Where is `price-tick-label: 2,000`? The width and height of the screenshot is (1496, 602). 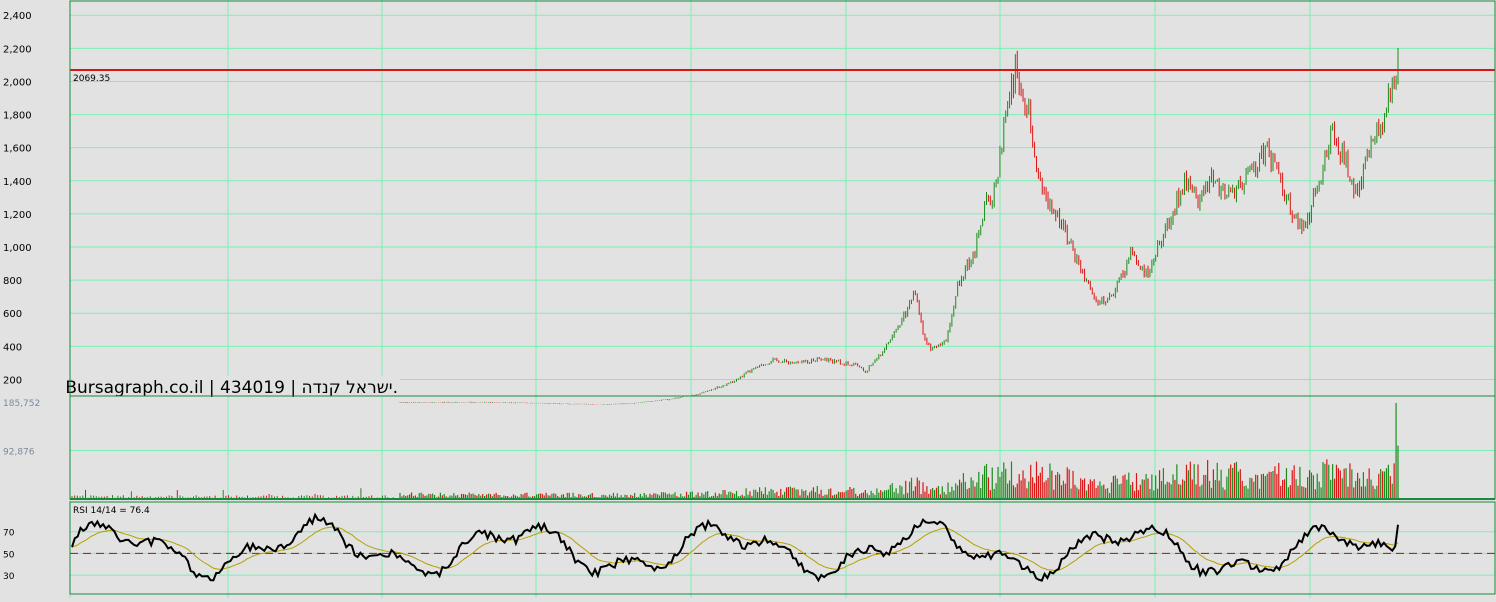 price-tick-label: 2,000 is located at coordinates (17, 82).